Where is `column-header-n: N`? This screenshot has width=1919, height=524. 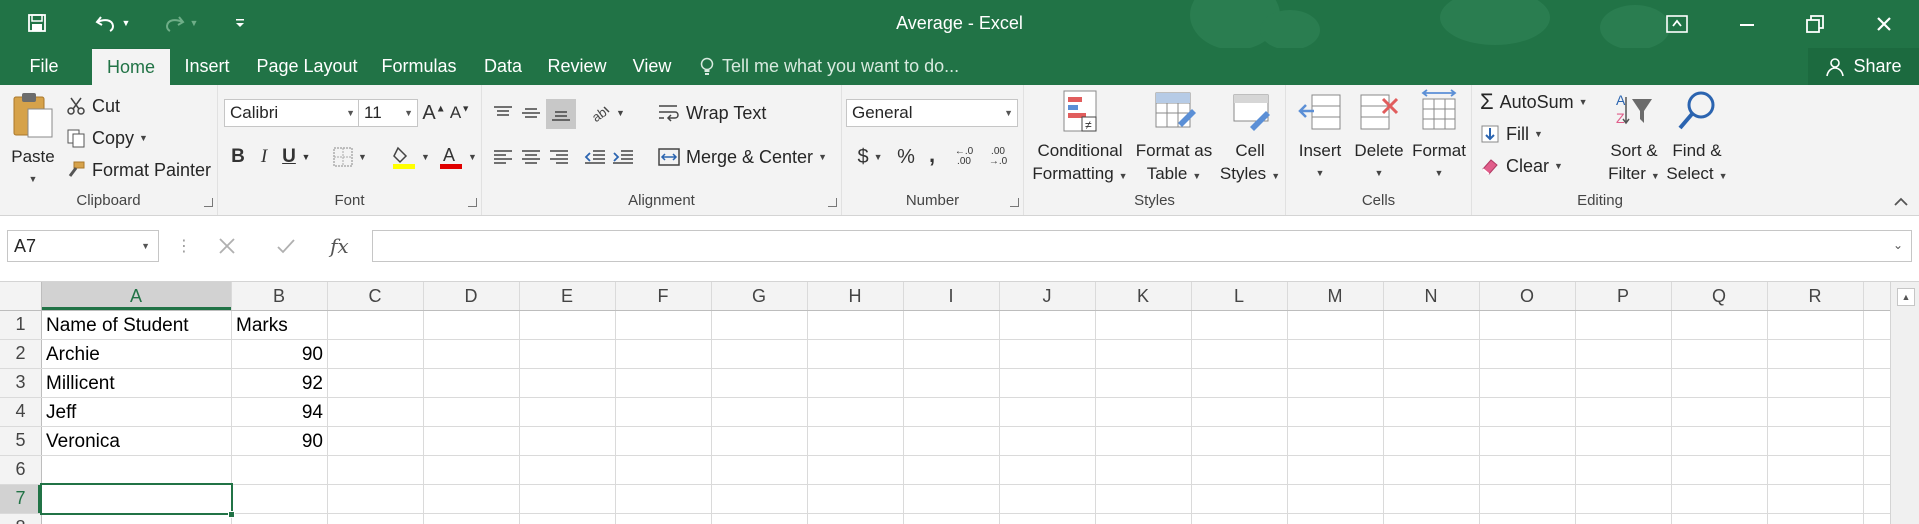
column-header-n: N is located at coordinates (1431, 296).